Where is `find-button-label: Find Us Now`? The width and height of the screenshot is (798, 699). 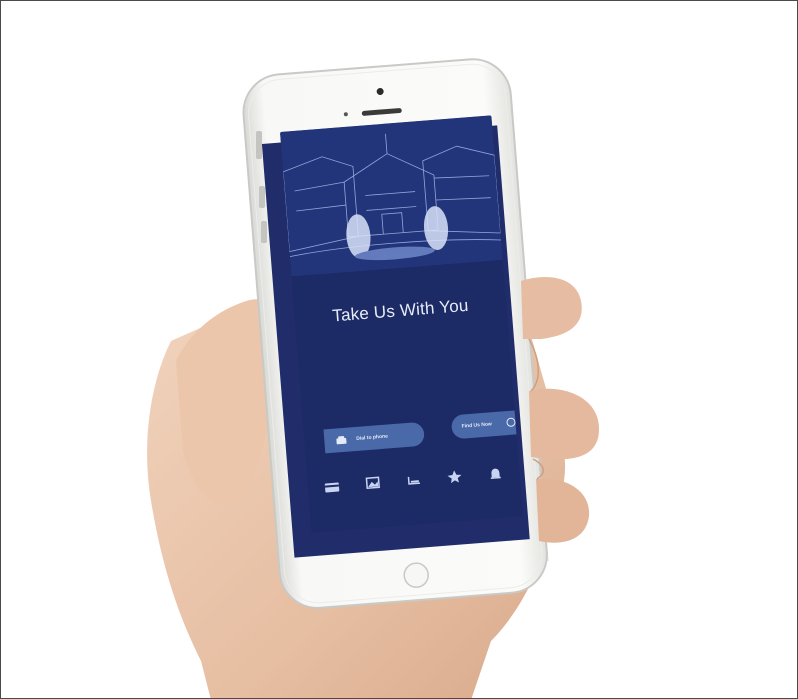 find-button-label: Find Us Now is located at coordinates (477, 425).